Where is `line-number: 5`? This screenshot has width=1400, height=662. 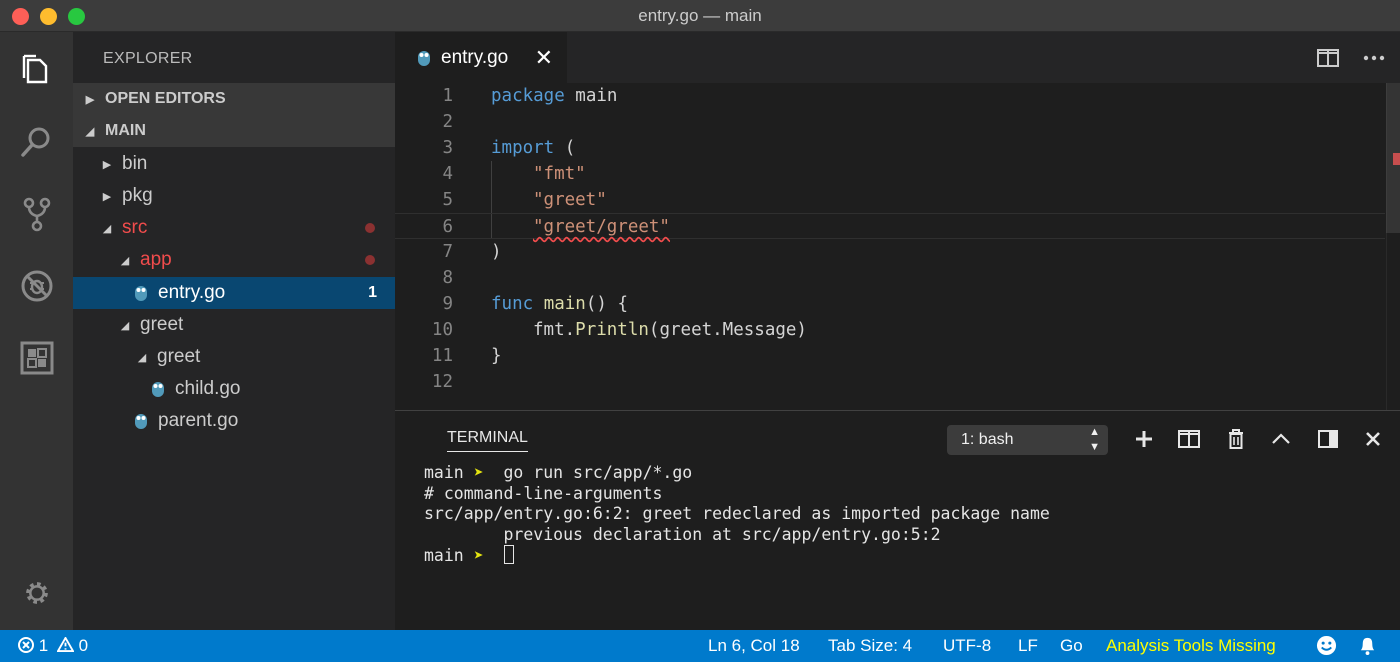 line-number: 5 is located at coordinates (447, 200).